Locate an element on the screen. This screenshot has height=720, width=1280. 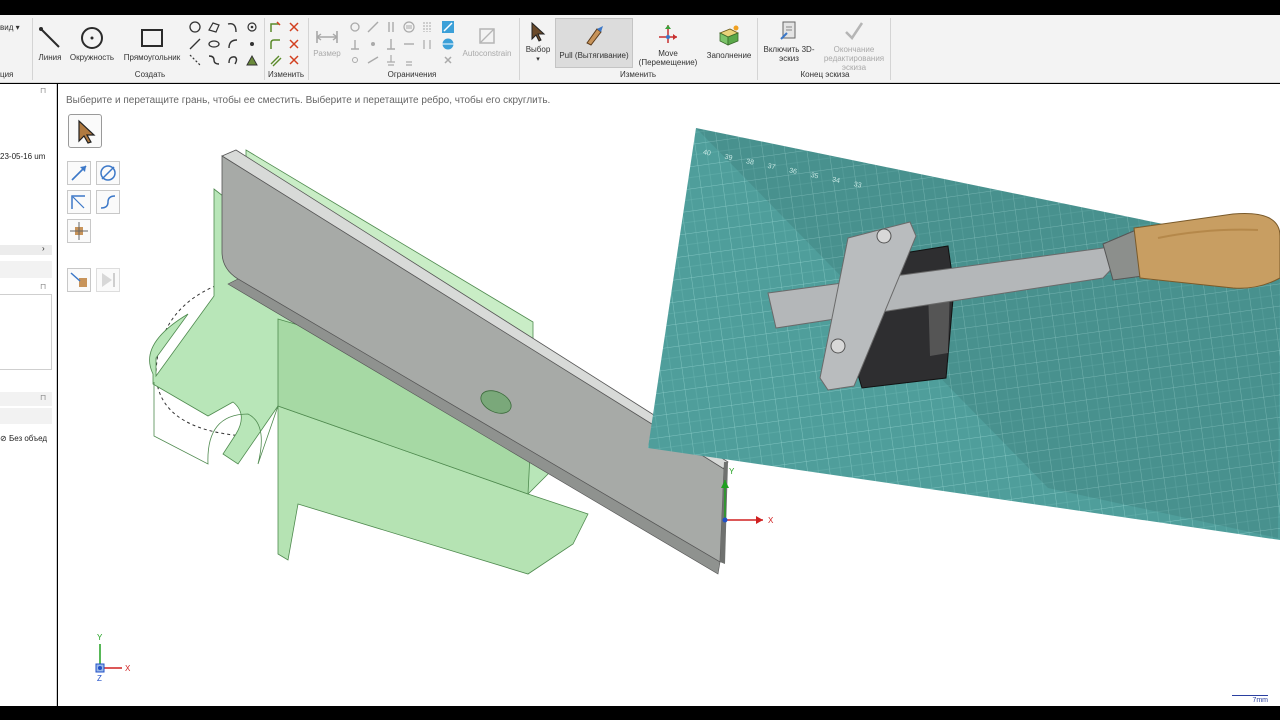
axis-triad: Y X Z is located at coordinates (113, 657).